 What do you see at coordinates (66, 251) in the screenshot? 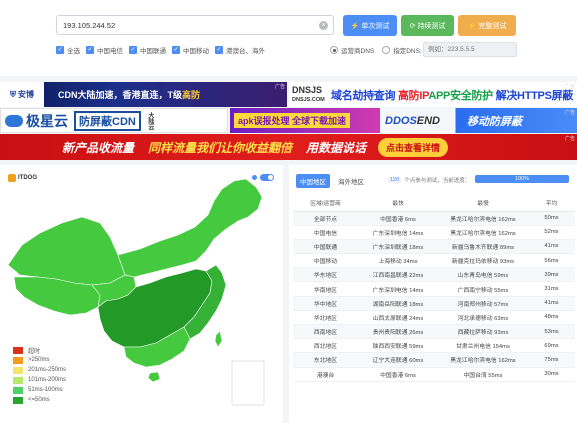
I see `map-region-northwest` at bounding box center [66, 251].